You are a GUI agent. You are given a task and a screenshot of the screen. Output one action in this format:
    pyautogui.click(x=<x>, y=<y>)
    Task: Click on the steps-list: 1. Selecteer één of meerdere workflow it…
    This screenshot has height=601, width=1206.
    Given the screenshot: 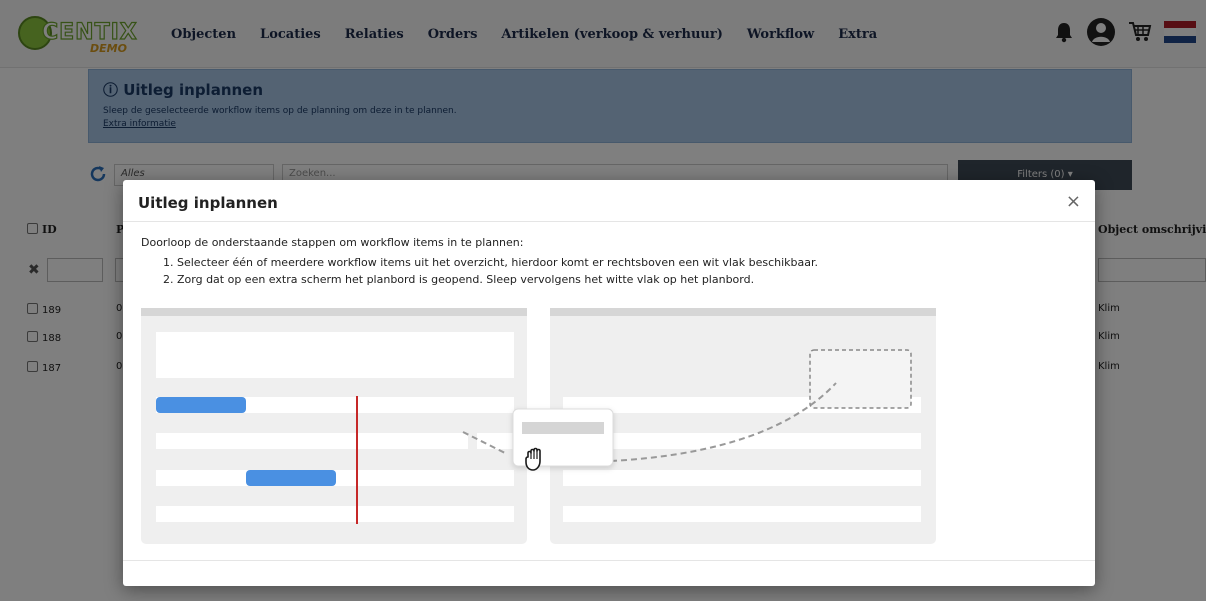 What is the action you would take?
    pyautogui.click(x=611, y=271)
    